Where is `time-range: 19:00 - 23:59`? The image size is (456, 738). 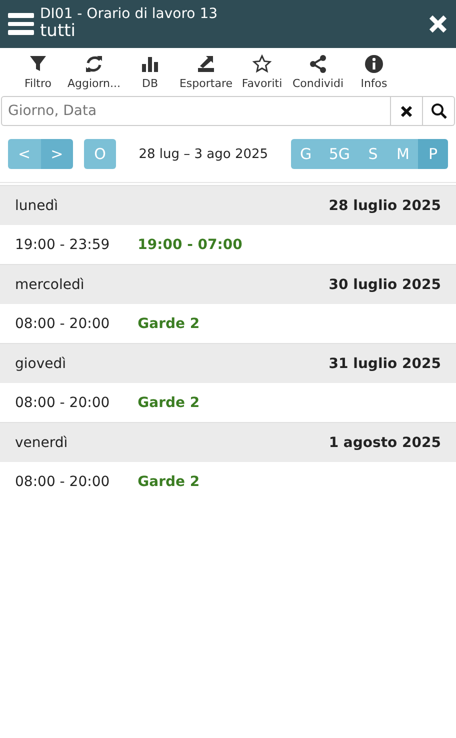 time-range: 19:00 - 23:59 is located at coordinates (62, 244).